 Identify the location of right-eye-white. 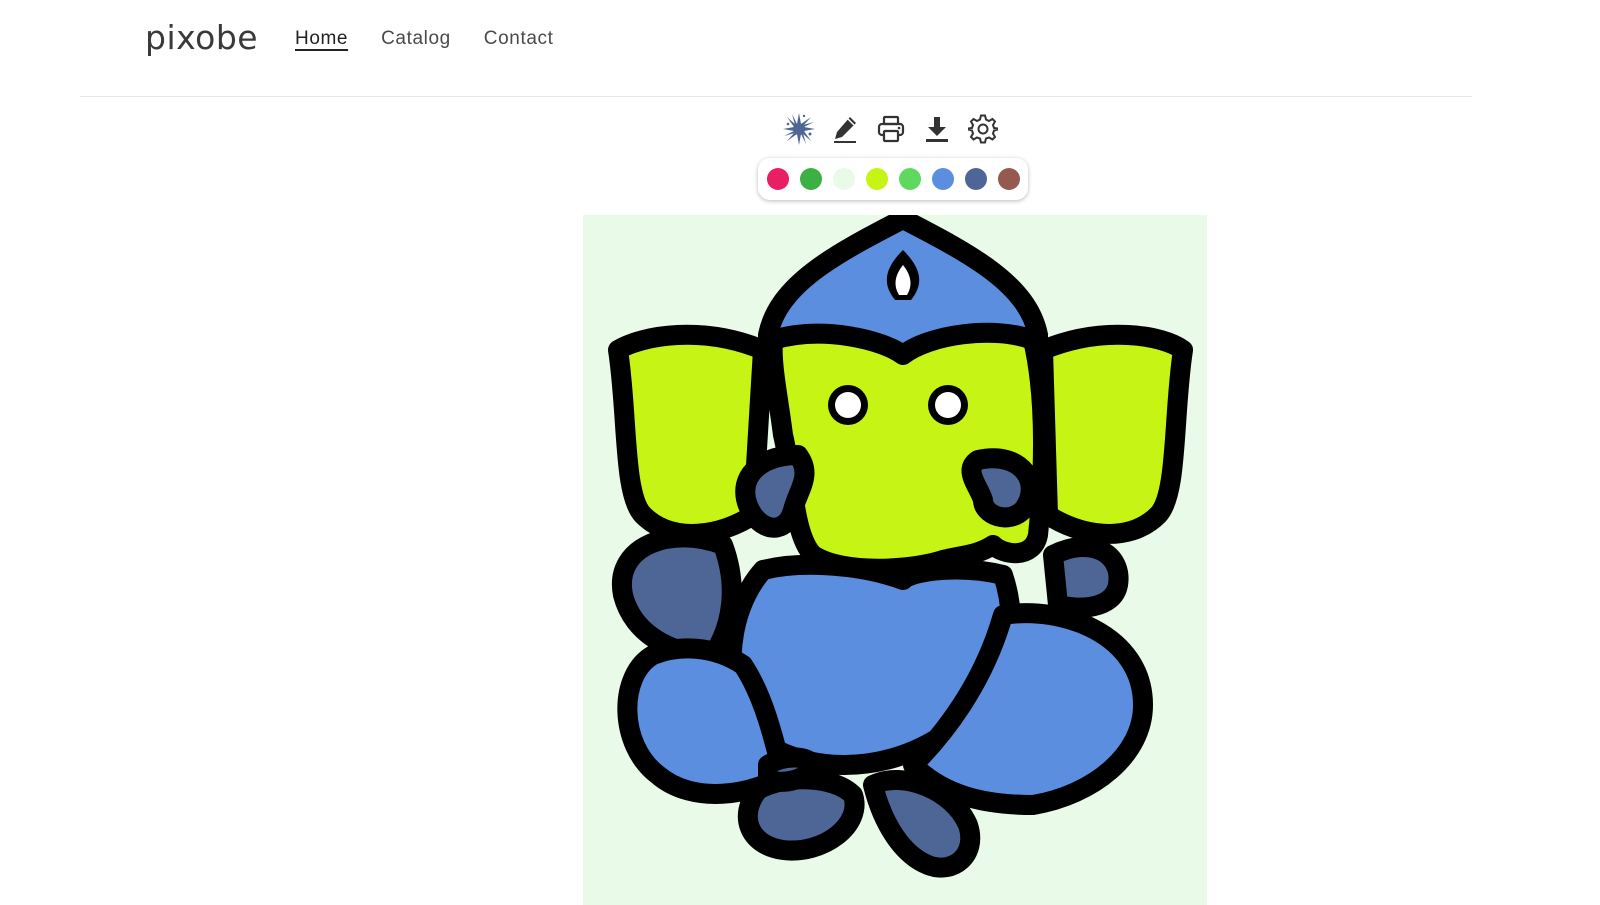
(948, 405).